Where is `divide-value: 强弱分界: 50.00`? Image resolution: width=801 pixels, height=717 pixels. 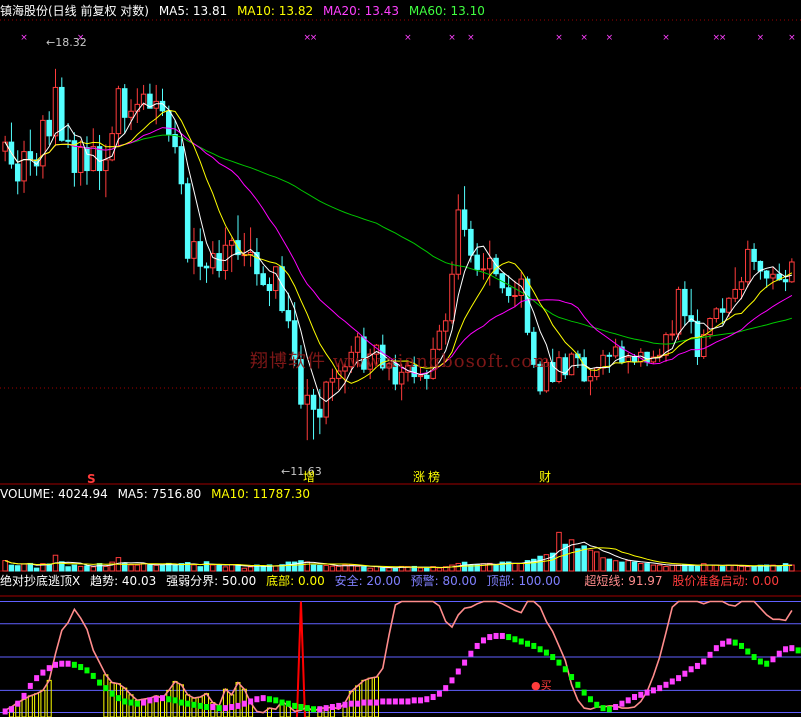 divide-value: 强弱分界: 50.00 is located at coordinates (211, 581).